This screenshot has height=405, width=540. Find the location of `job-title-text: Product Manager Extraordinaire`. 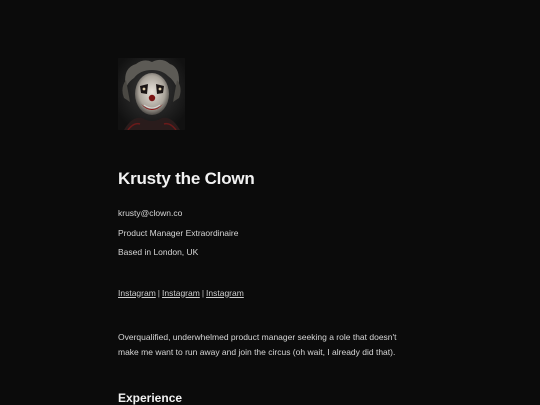

job-title-text: Product Manager Extraordinaire is located at coordinates (178, 232).